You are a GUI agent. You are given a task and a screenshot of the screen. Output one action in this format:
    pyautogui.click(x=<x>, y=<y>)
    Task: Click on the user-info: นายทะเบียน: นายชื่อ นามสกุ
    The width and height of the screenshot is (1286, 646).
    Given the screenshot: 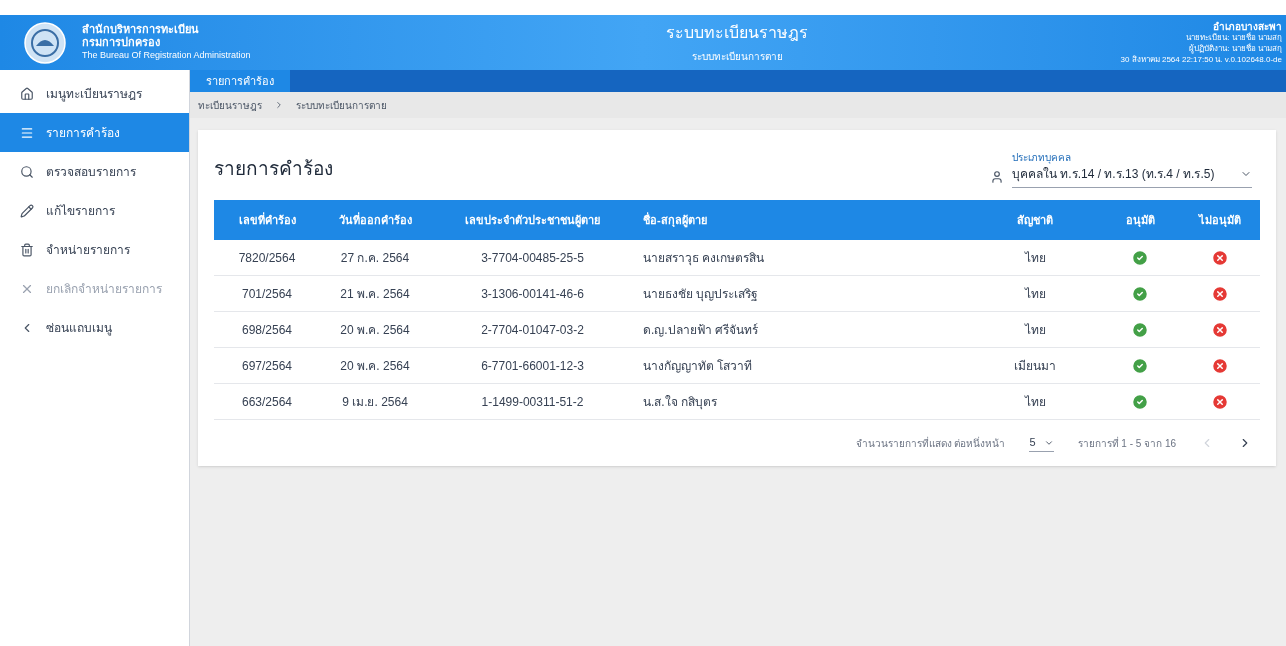 What is the action you would take?
    pyautogui.click(x=1234, y=37)
    